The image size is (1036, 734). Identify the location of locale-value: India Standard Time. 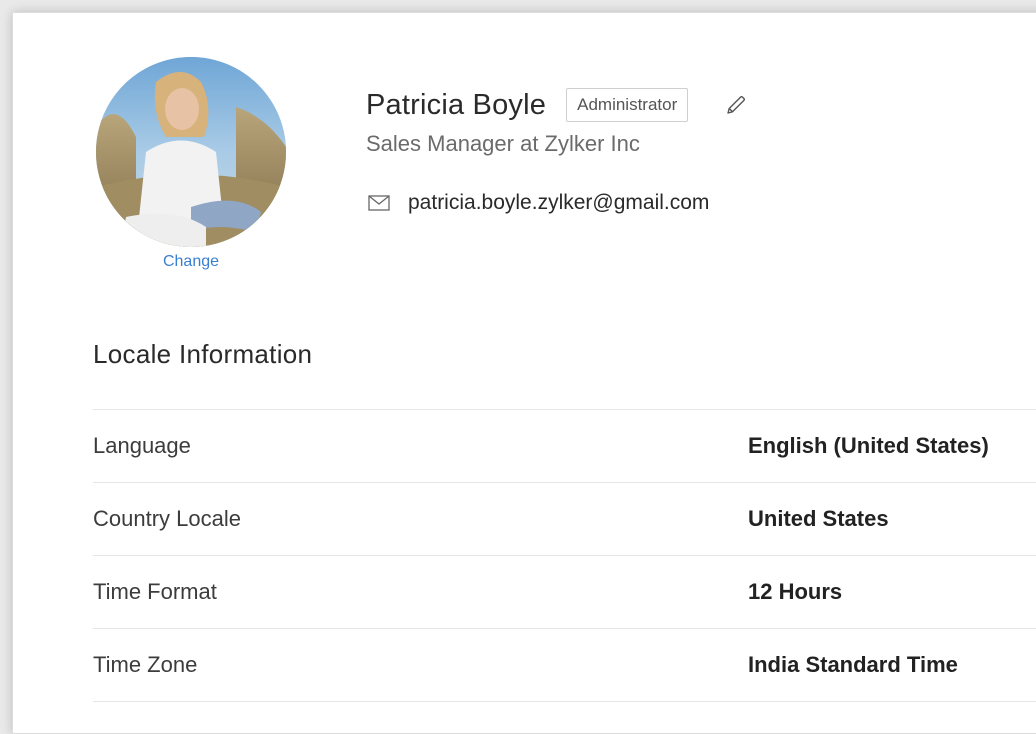
(853, 664).